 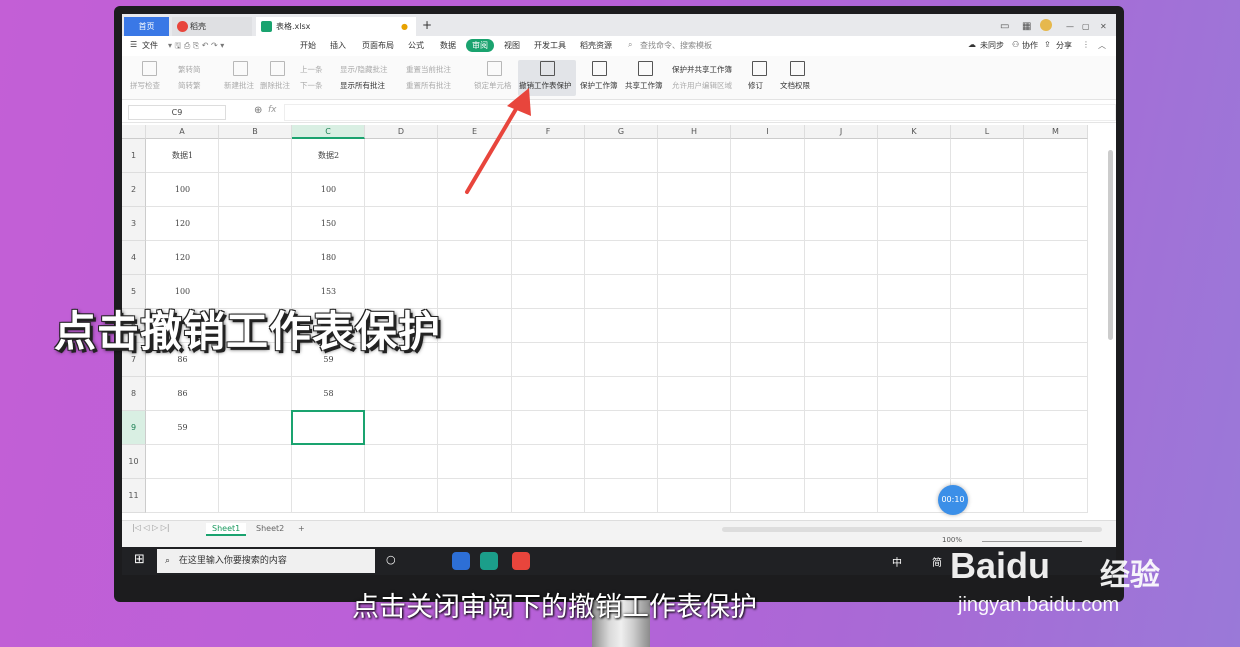 What do you see at coordinates (328, 258) in the screenshot?
I see `cell-c4: 180` at bounding box center [328, 258].